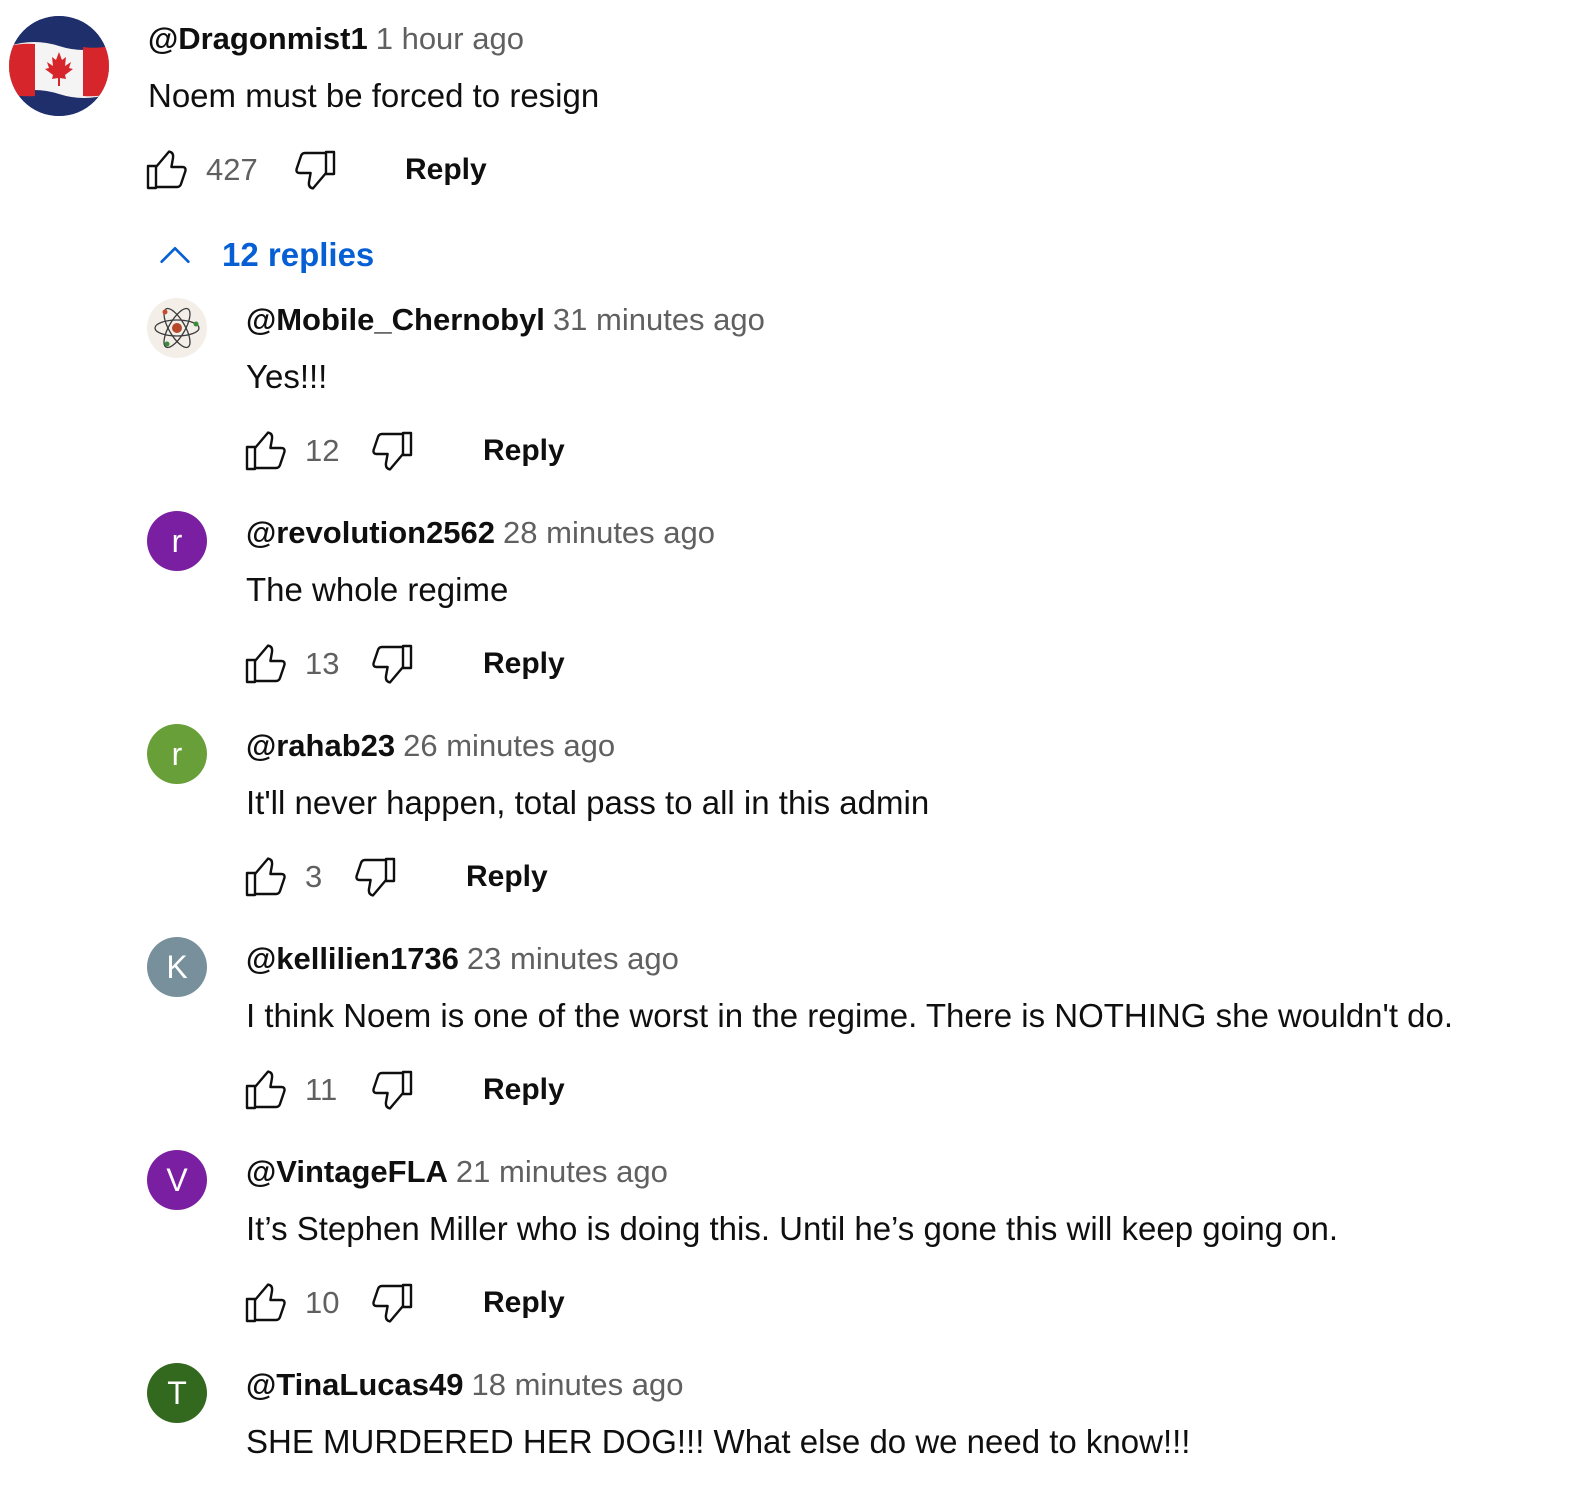 The image size is (1585, 1500). I want to click on author-handle: @revolution2562, so click(370, 532).